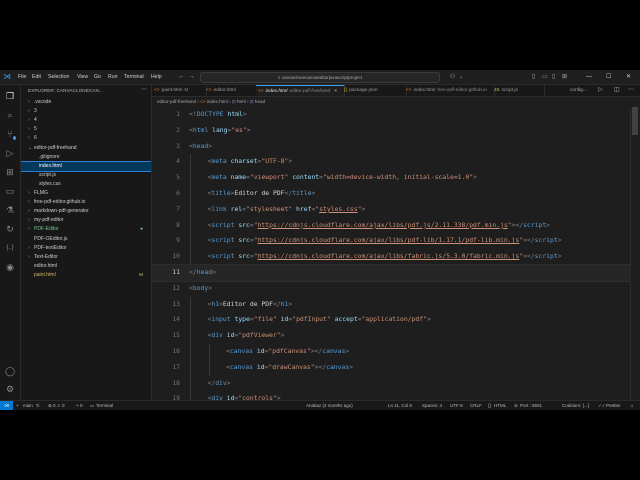  What do you see at coordinates (10, 191) in the screenshot?
I see `remote-explorer-icon: ▭` at bounding box center [10, 191].